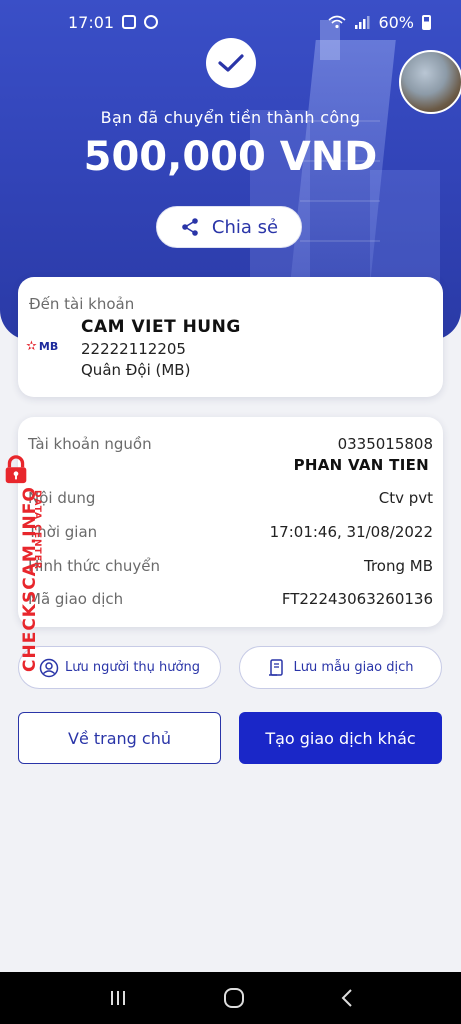 The image size is (461, 1024). Describe the element at coordinates (37, 530) in the screenshot. I see `watermark-subtext: DATA CENTER` at that location.